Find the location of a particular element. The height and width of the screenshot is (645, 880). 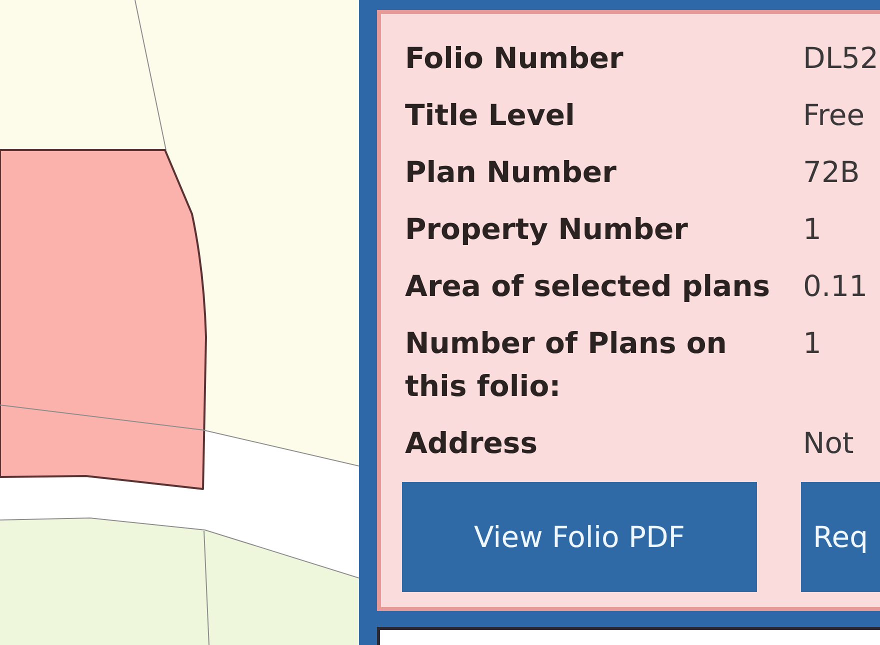

detail-label: Folio Number is located at coordinates (514, 58).